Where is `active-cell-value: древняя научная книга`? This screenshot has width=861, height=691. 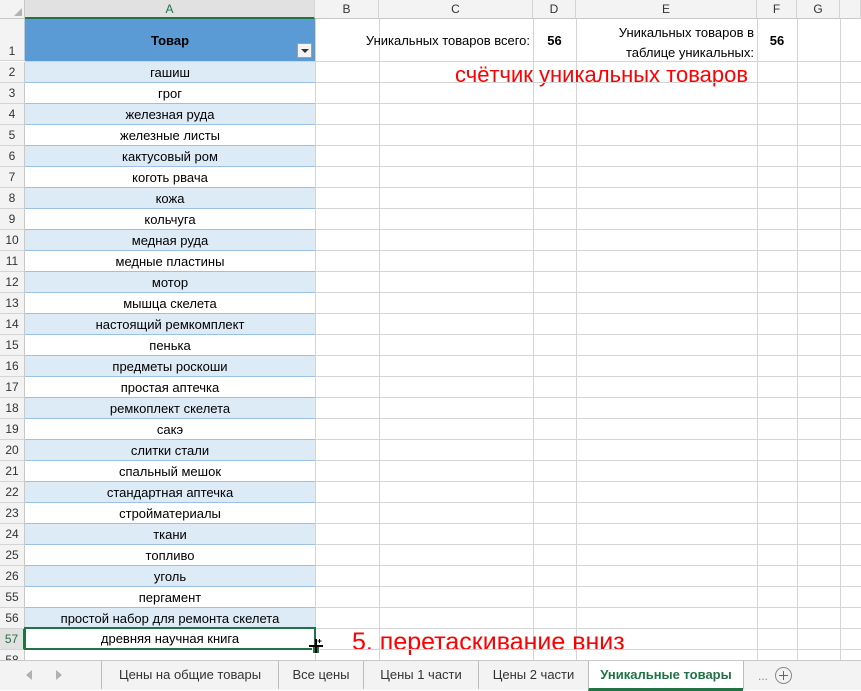
active-cell-value: древняя научная книга is located at coordinates (170, 638).